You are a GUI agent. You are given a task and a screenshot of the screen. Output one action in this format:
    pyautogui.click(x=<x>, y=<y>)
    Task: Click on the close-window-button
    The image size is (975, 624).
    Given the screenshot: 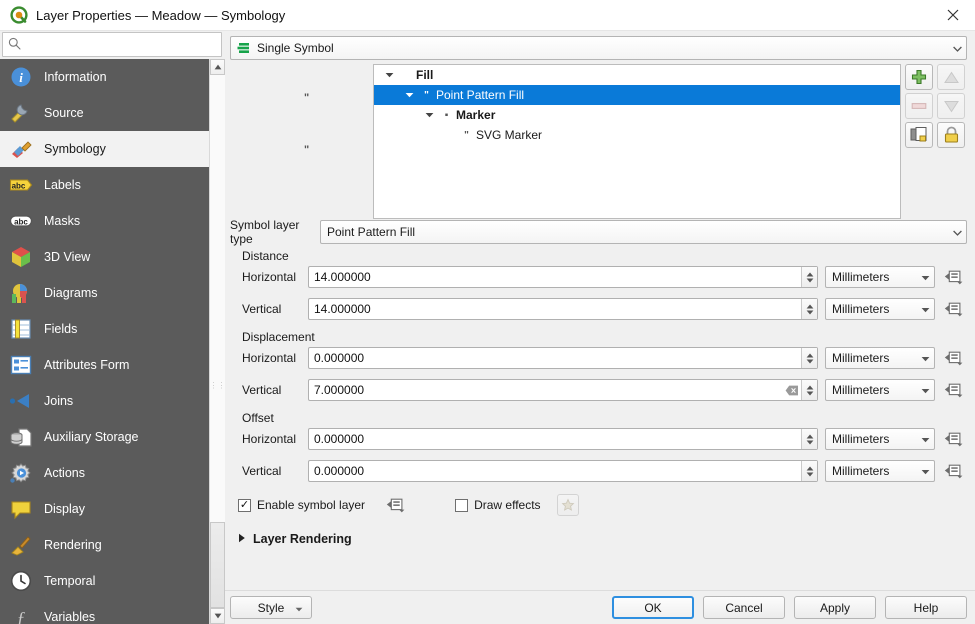 What is the action you would take?
    pyautogui.click(x=953, y=15)
    